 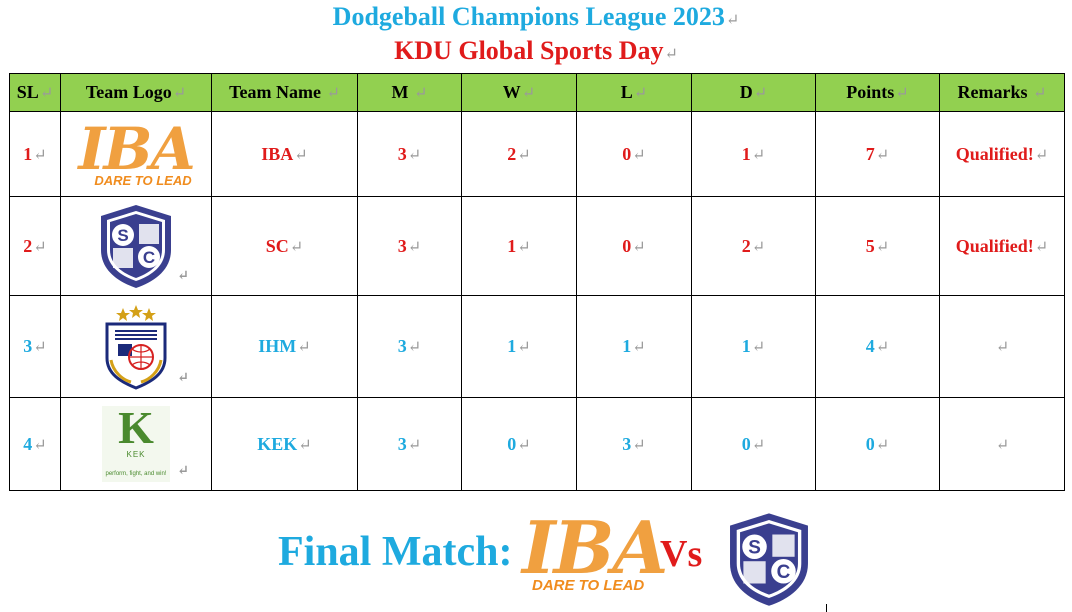 I want to click on column-header-w: W↵, so click(x=519, y=92).